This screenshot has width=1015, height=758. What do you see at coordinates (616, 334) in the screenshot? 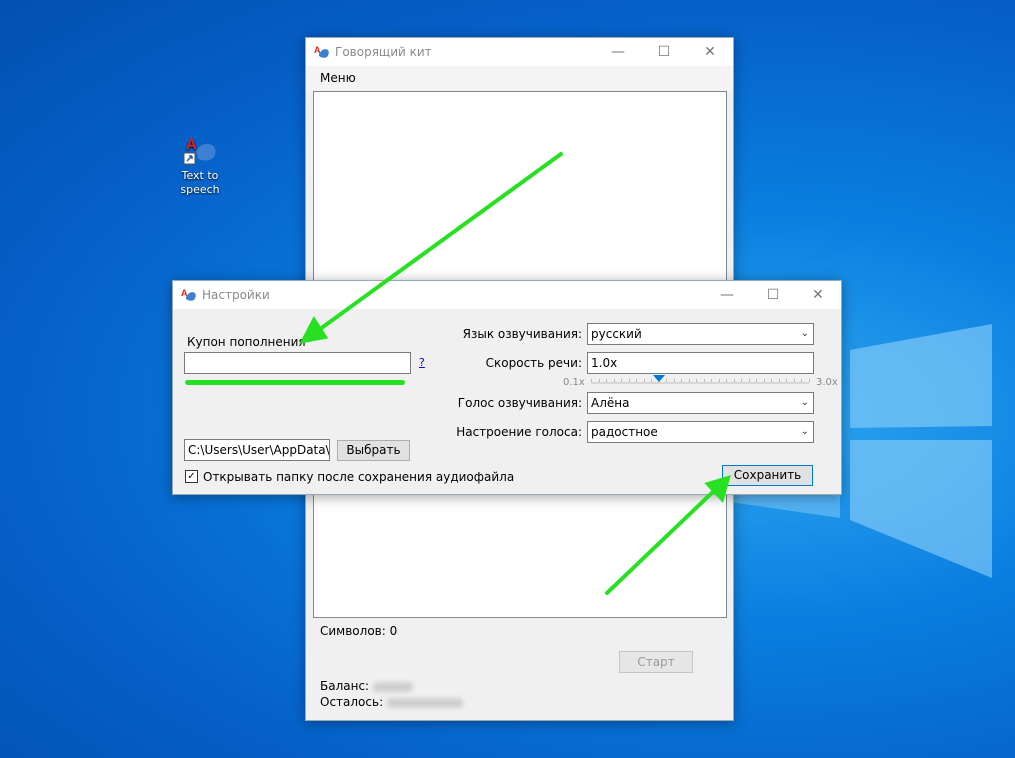
I see `language-value: русский` at bounding box center [616, 334].